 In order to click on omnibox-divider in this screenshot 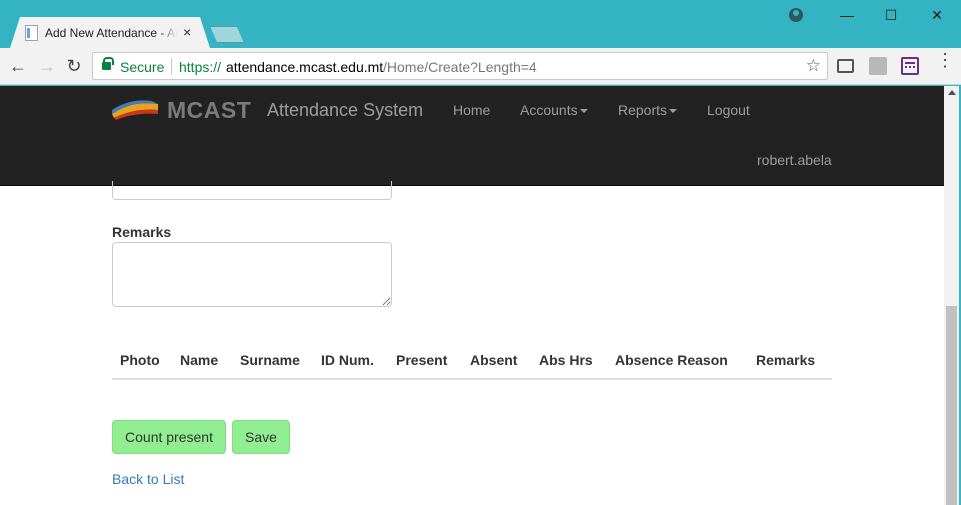, I will do `click(171, 66)`.